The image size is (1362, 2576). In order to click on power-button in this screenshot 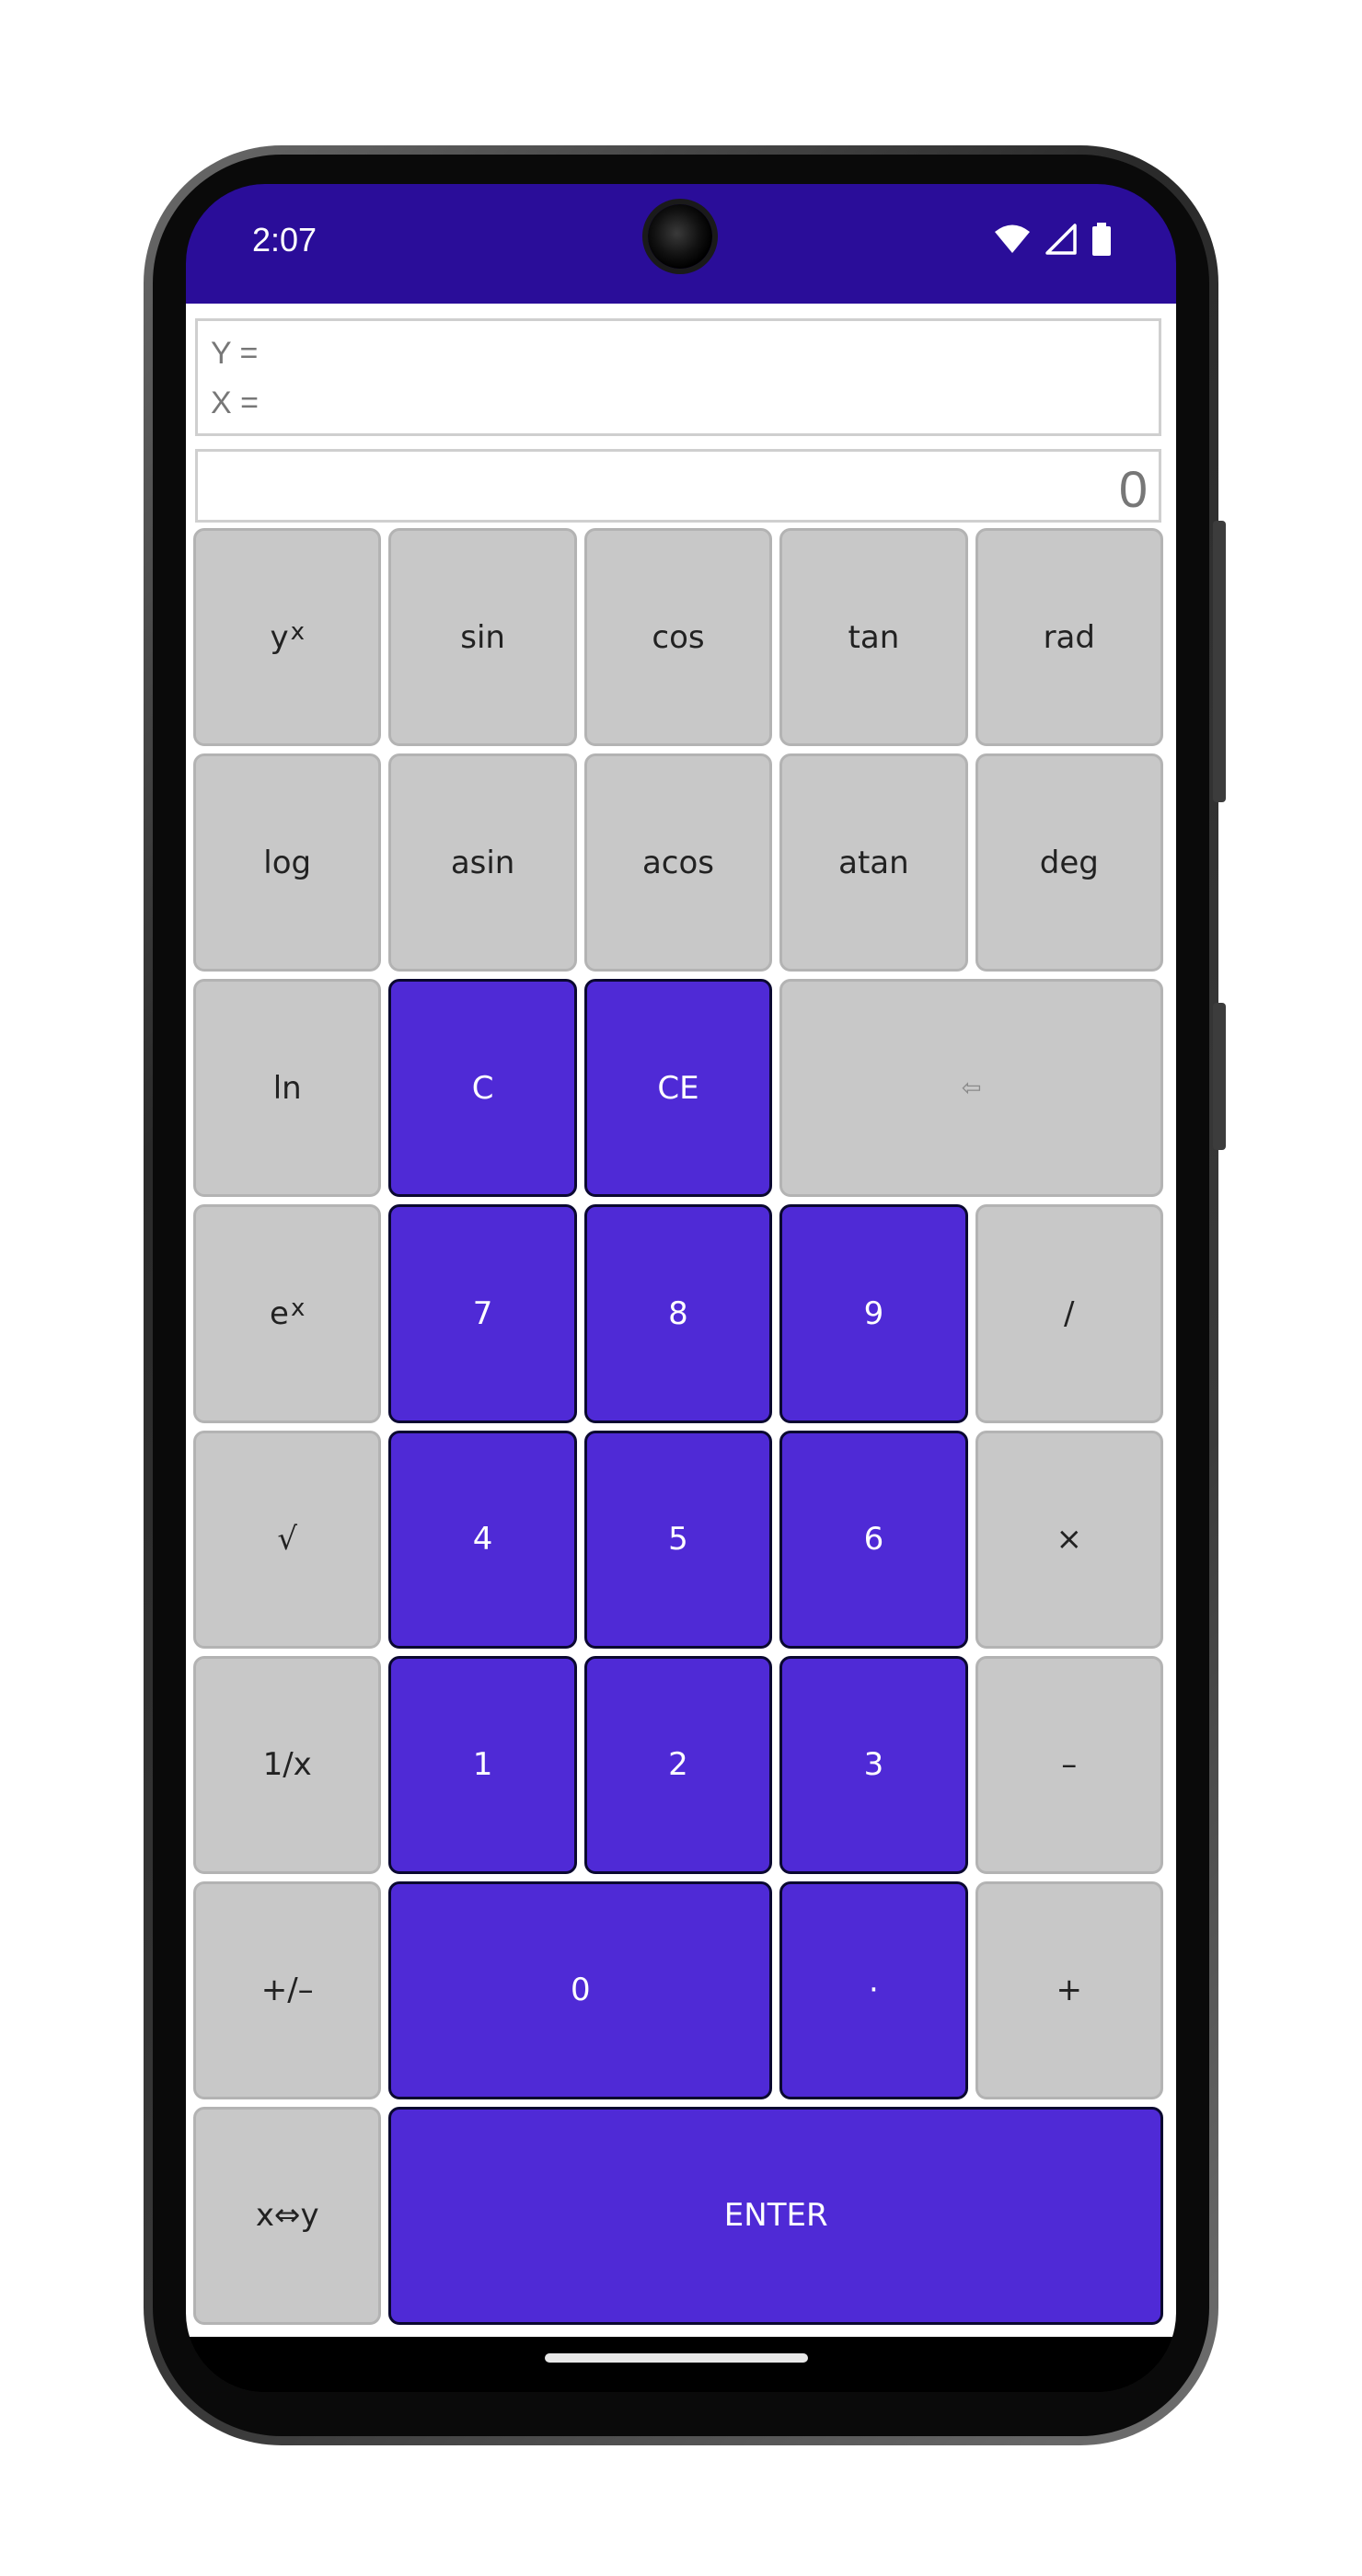, I will do `click(1219, 1076)`.